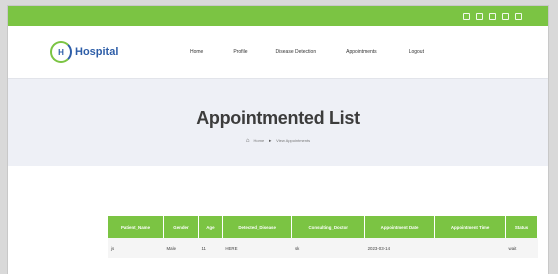  Describe the element at coordinates (210, 248) in the screenshot. I see `cell-age: 11` at that location.